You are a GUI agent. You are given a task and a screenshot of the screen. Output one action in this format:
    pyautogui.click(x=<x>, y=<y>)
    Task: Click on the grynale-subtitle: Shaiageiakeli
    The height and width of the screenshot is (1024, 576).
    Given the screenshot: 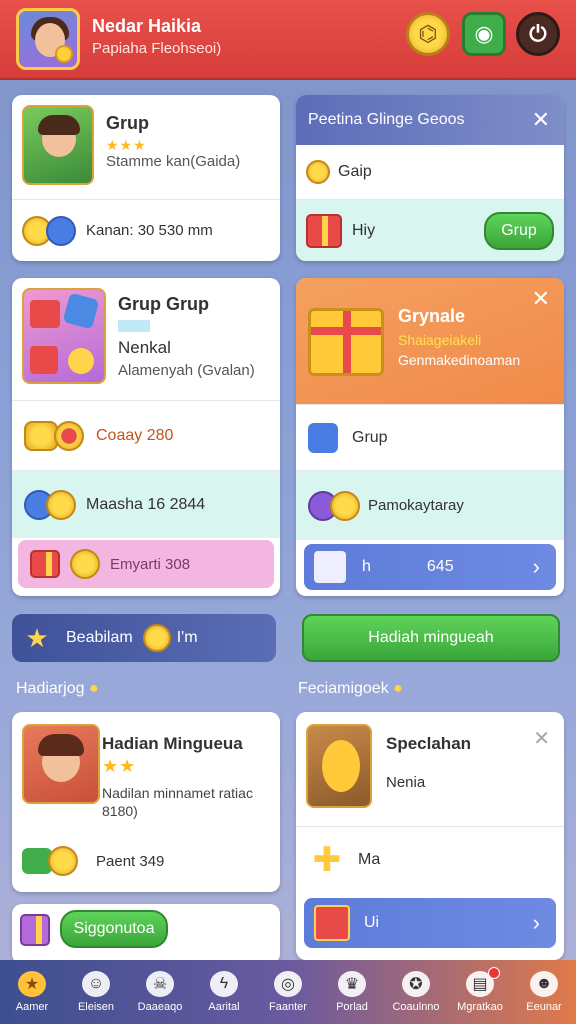 What is the action you would take?
    pyautogui.click(x=440, y=340)
    